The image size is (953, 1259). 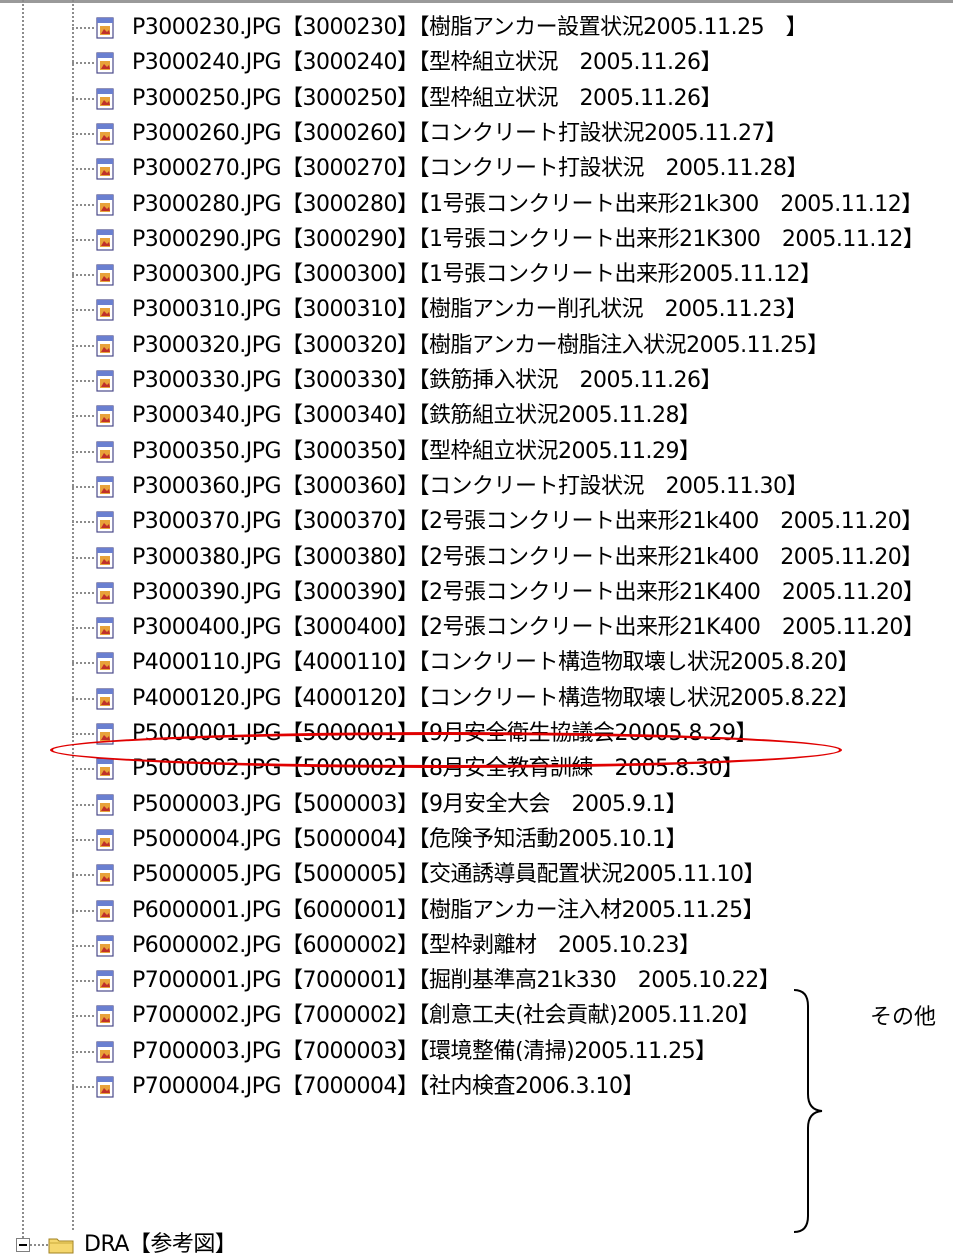 I want to click on tree-item: P3000350.JPG【3000350】【型枠組立状況2005.11.29】, so click(x=502, y=452).